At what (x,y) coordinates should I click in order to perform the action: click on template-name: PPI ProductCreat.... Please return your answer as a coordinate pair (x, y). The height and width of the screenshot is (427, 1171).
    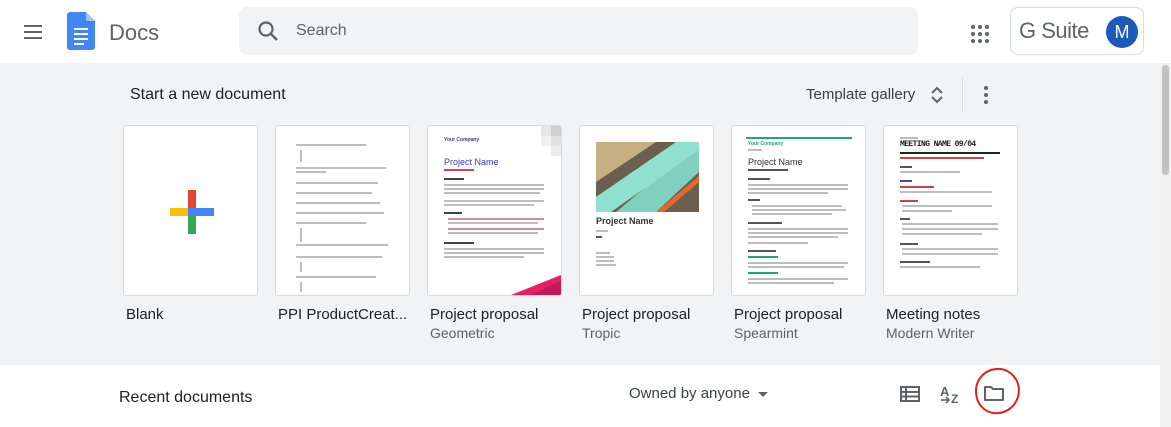
    Looking at the image, I should click on (343, 314).